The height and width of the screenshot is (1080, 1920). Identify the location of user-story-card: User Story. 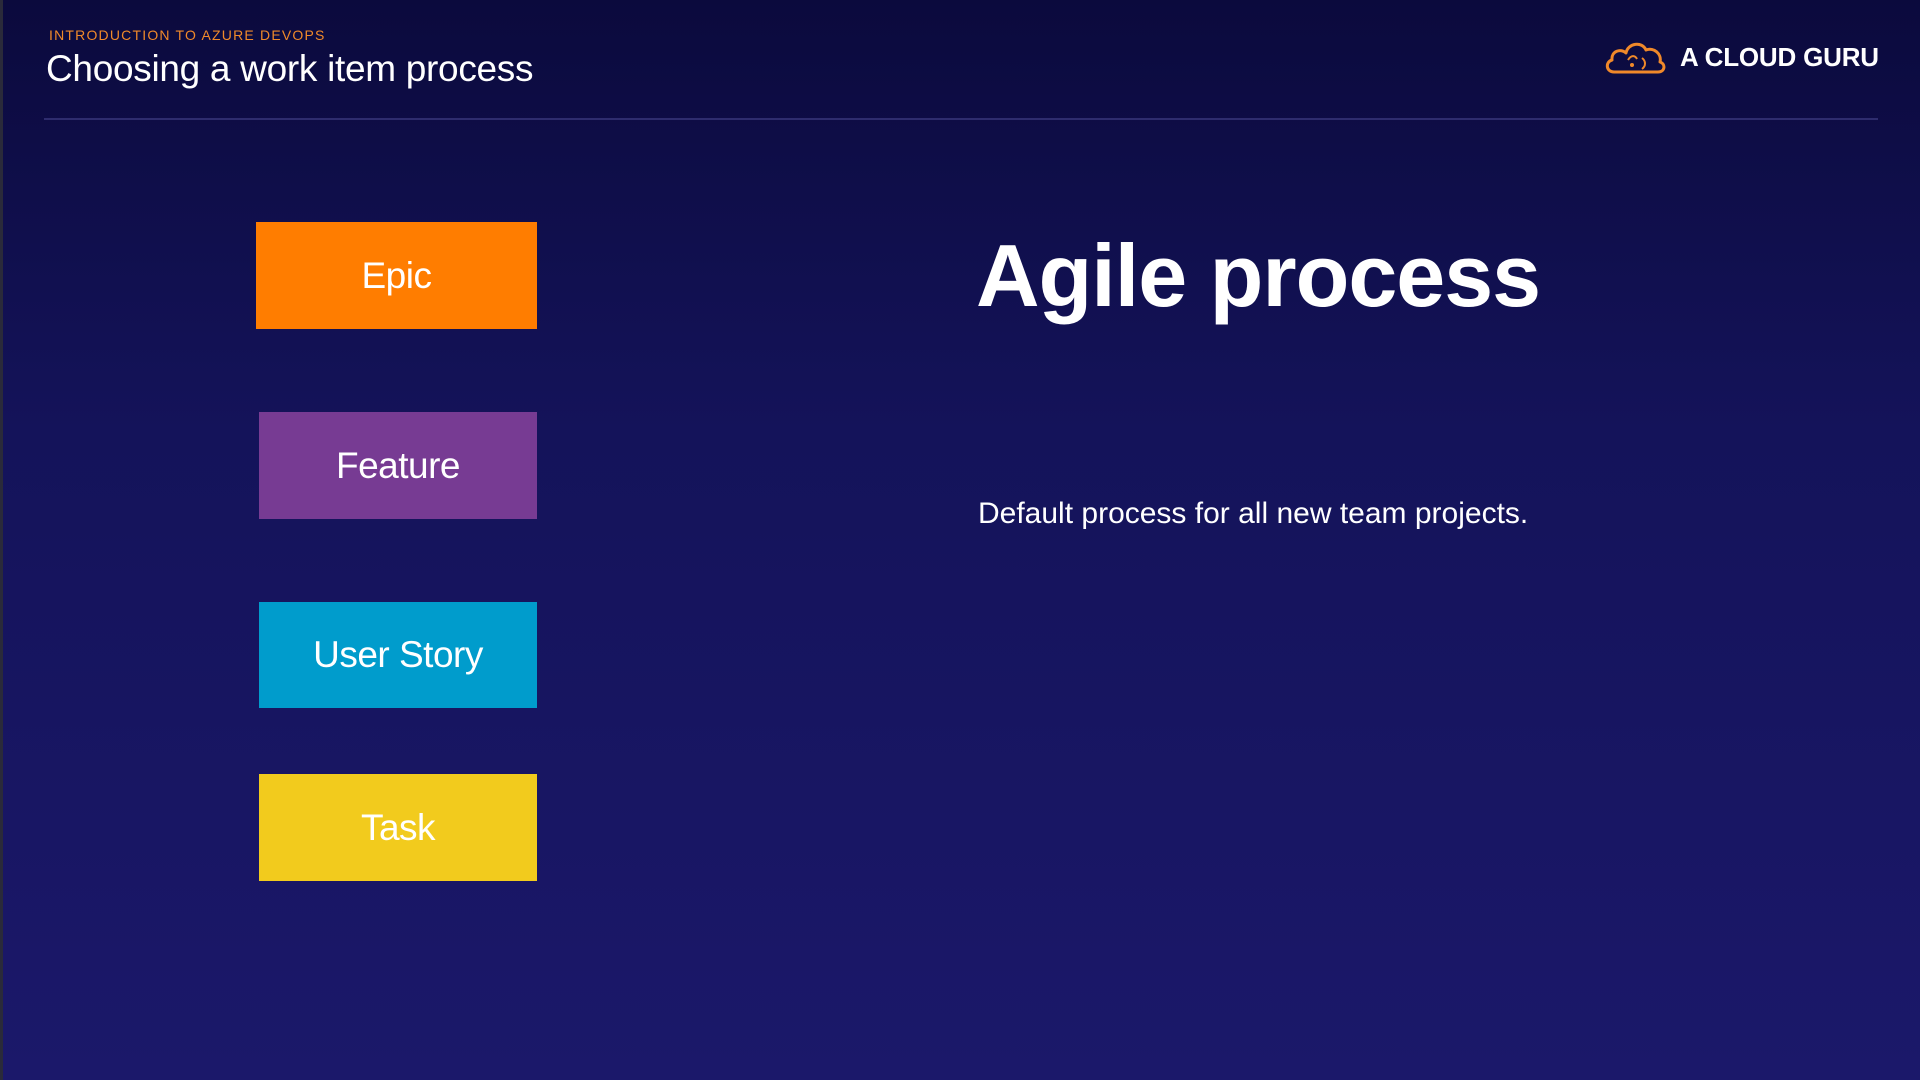
(398, 655).